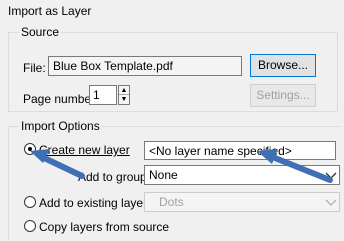 The image size is (344, 241). I want to click on group-select-value: None, so click(163, 175).